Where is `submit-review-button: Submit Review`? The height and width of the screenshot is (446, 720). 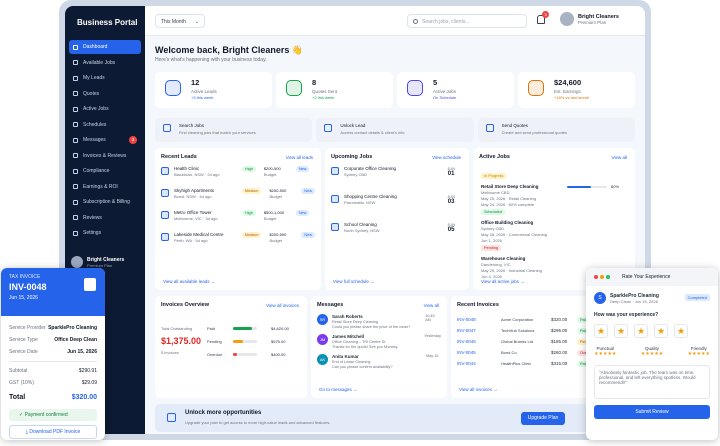
submit-review-button: Submit Review is located at coordinates (652, 412).